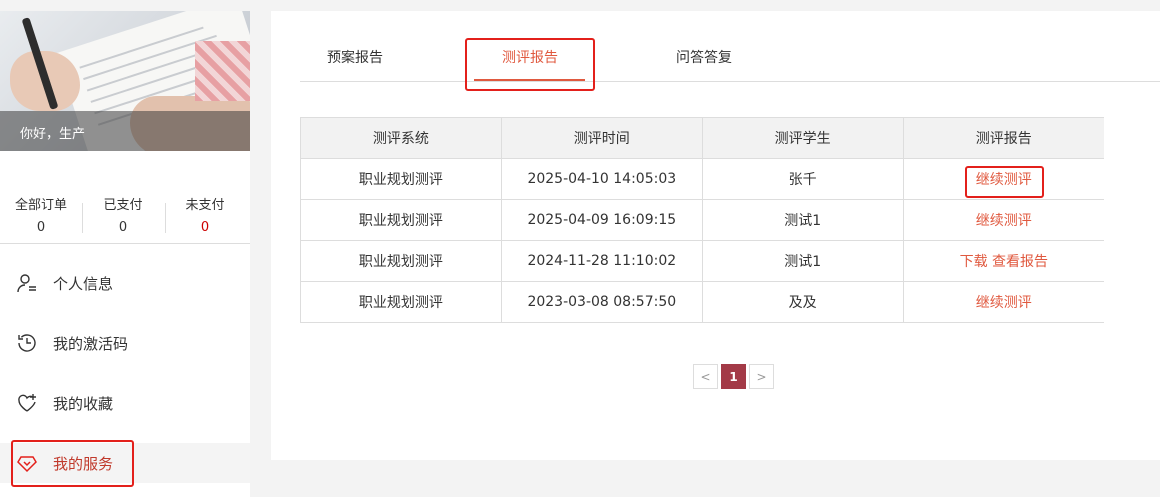 Image resolution: width=1160 pixels, height=497 pixels. I want to click on col-header-student: 测评学生, so click(802, 138).